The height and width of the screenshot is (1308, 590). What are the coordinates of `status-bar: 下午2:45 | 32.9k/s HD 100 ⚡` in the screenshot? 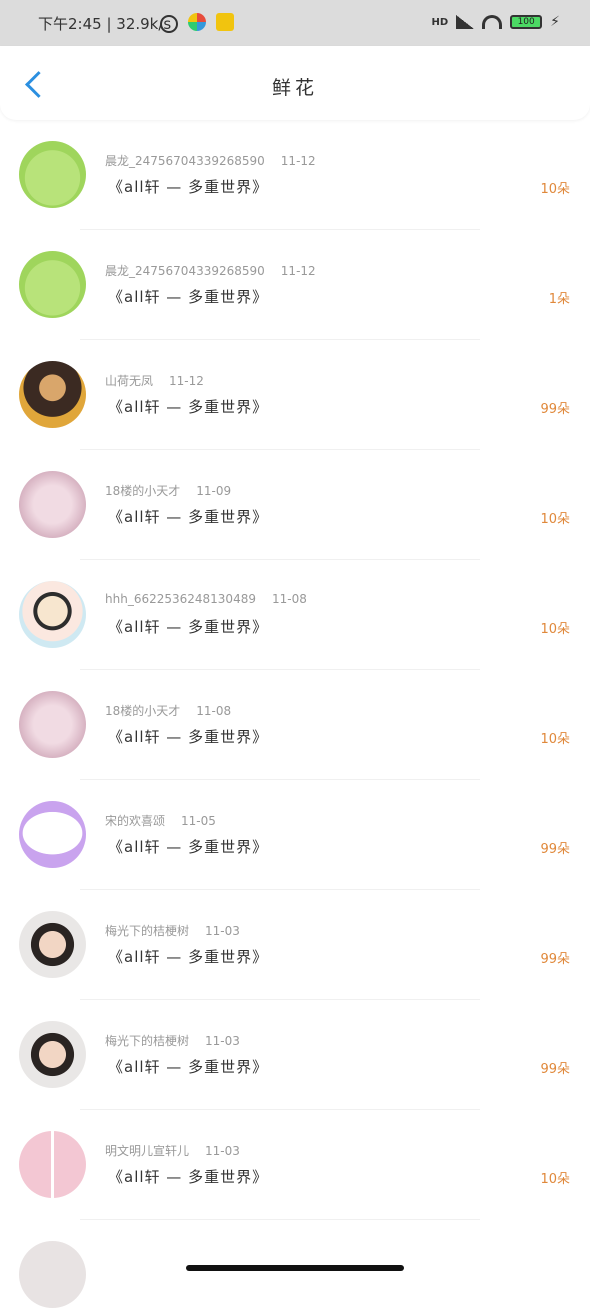 It's located at (295, 23).